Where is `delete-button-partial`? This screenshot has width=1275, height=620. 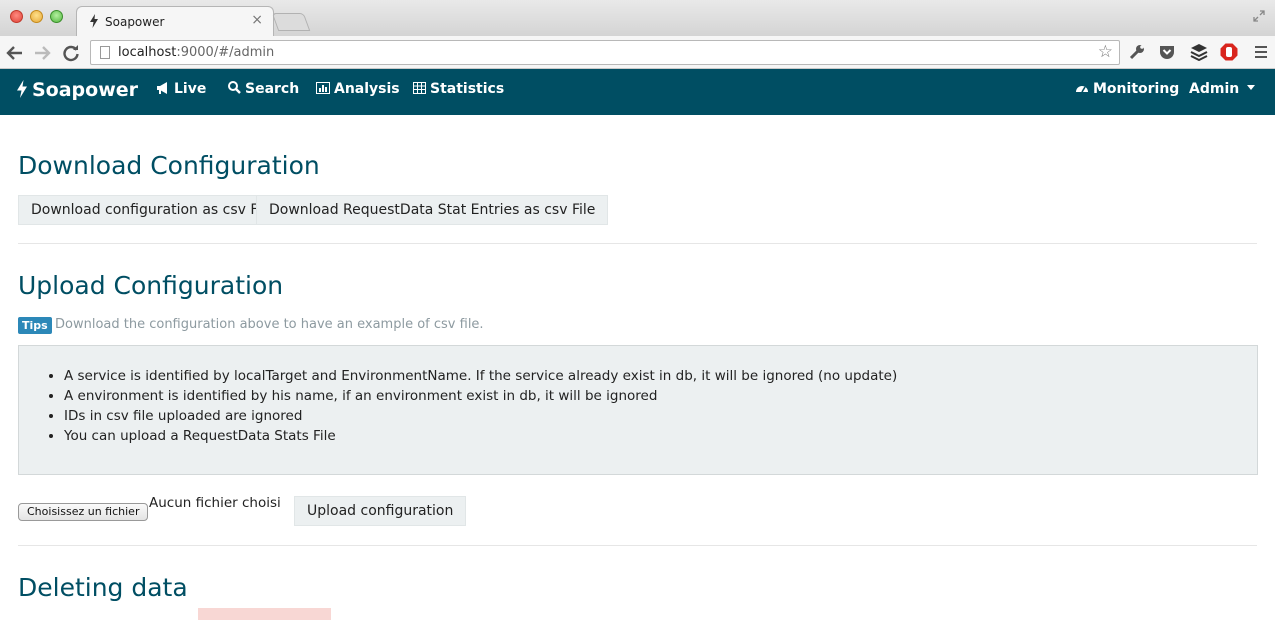
delete-button-partial is located at coordinates (264, 614).